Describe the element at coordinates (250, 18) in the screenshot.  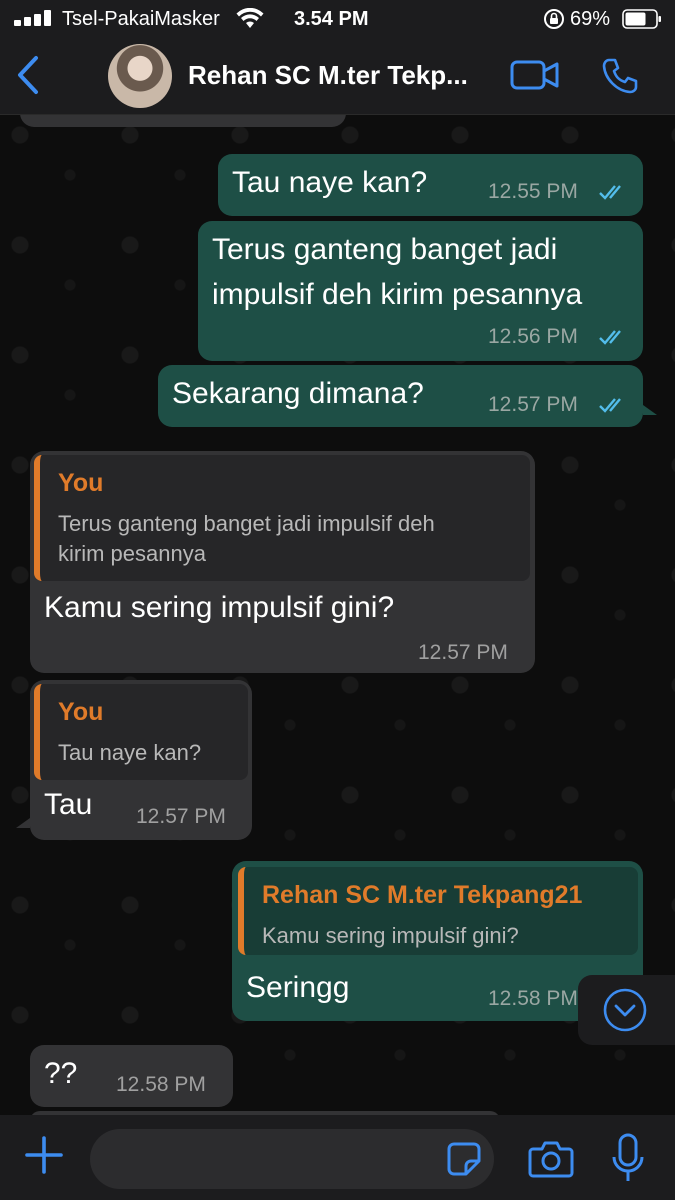
I see `wifi-icon` at that location.